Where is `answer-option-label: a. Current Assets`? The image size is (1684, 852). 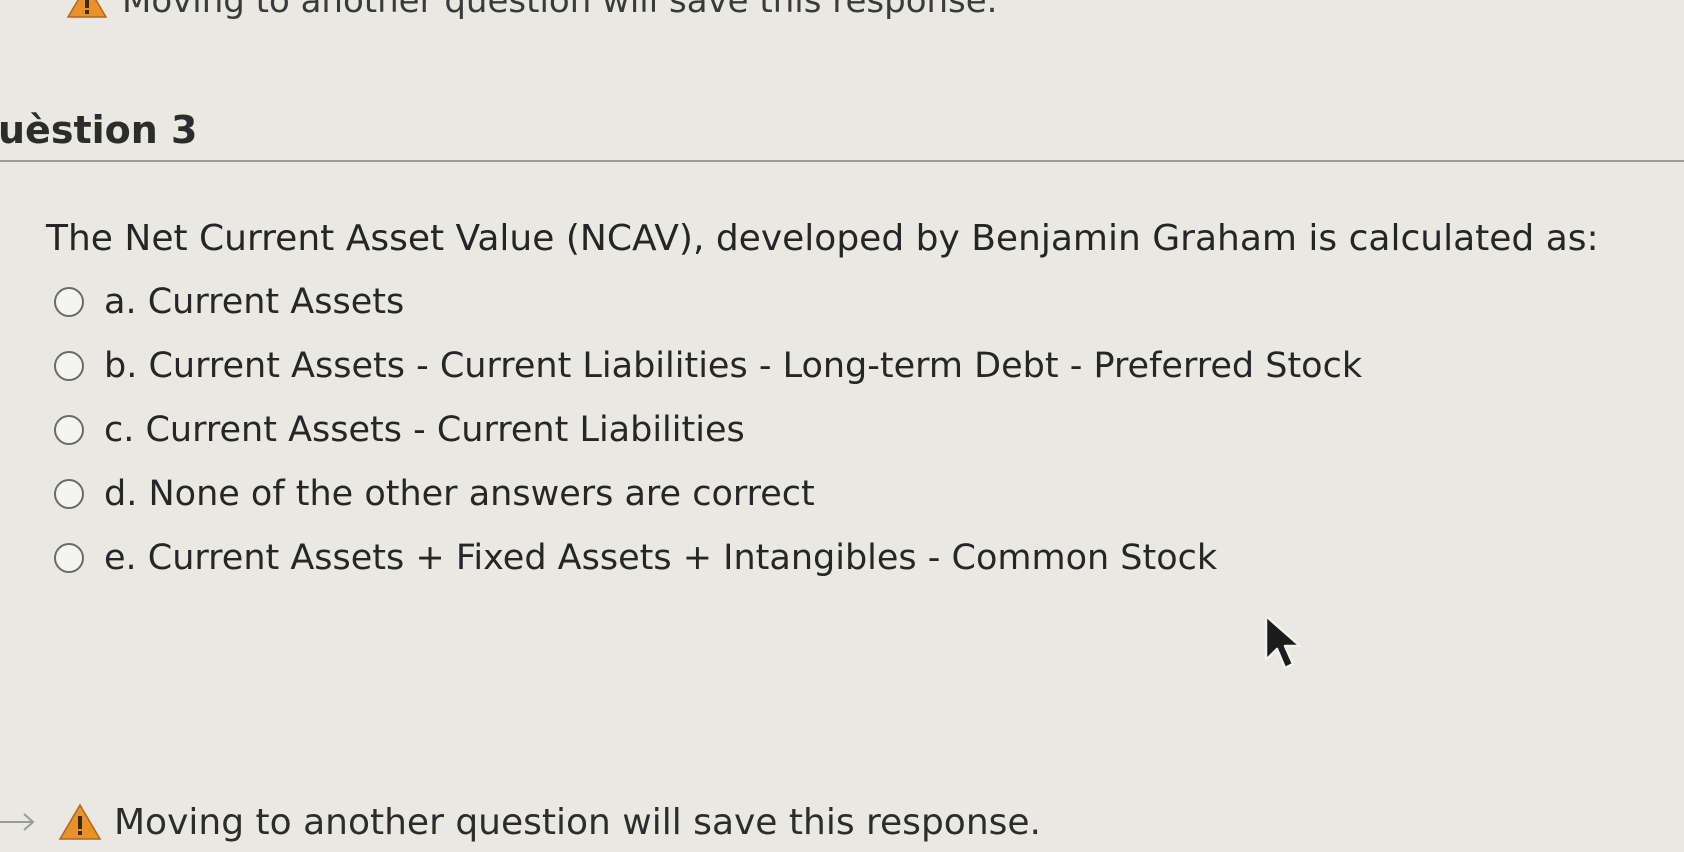 answer-option-label: a. Current Assets is located at coordinates (254, 302).